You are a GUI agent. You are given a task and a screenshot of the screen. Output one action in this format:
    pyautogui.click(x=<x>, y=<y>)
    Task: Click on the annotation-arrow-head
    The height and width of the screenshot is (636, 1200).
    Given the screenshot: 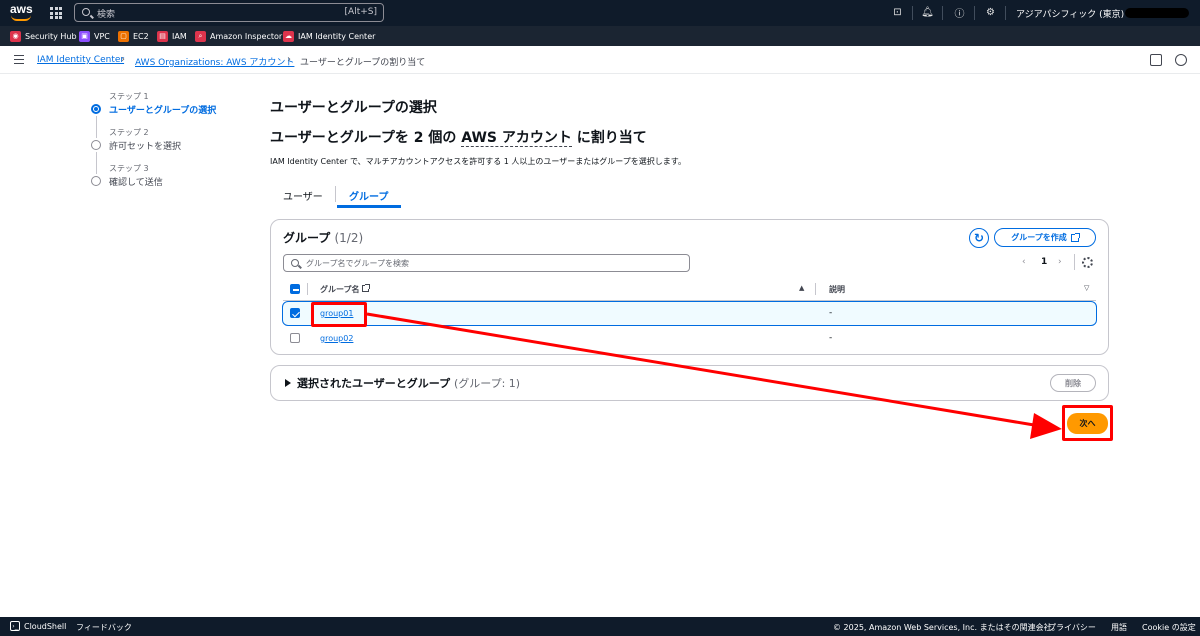 What is the action you would take?
    pyautogui.click(x=1046, y=426)
    